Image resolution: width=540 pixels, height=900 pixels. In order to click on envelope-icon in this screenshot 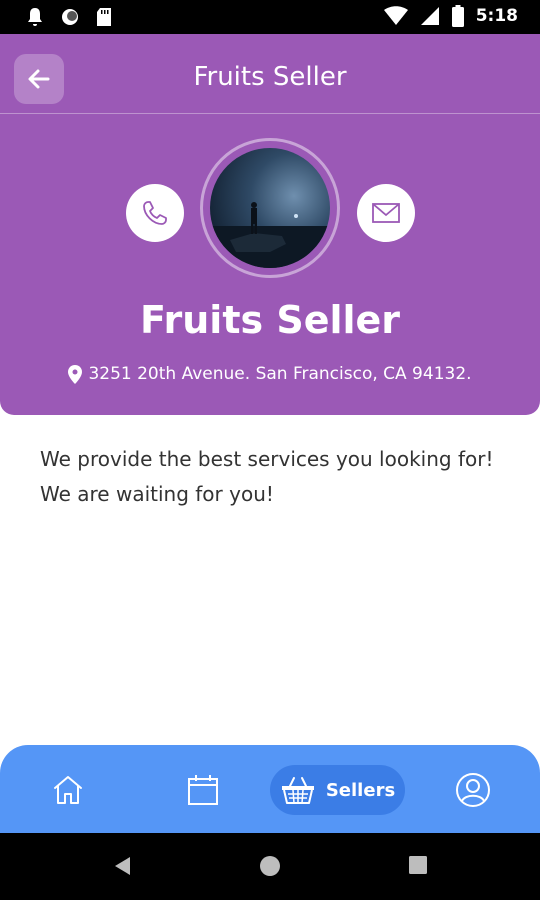, I will do `click(386, 213)`.